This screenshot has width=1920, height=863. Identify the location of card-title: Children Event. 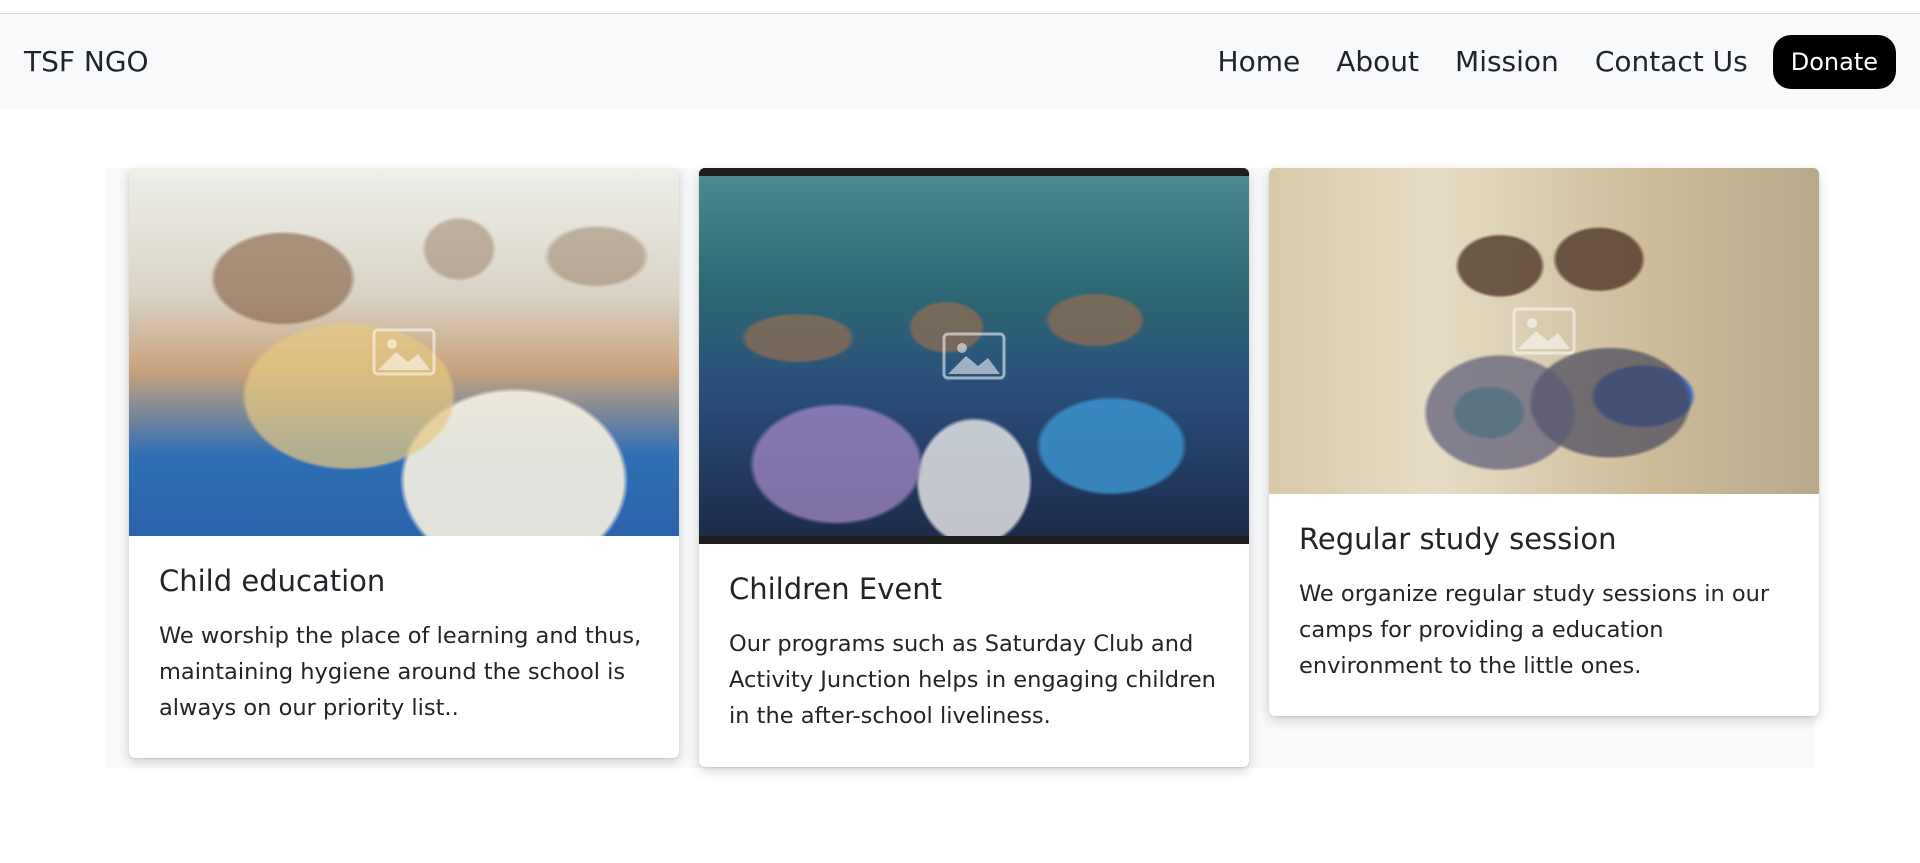
(835, 589).